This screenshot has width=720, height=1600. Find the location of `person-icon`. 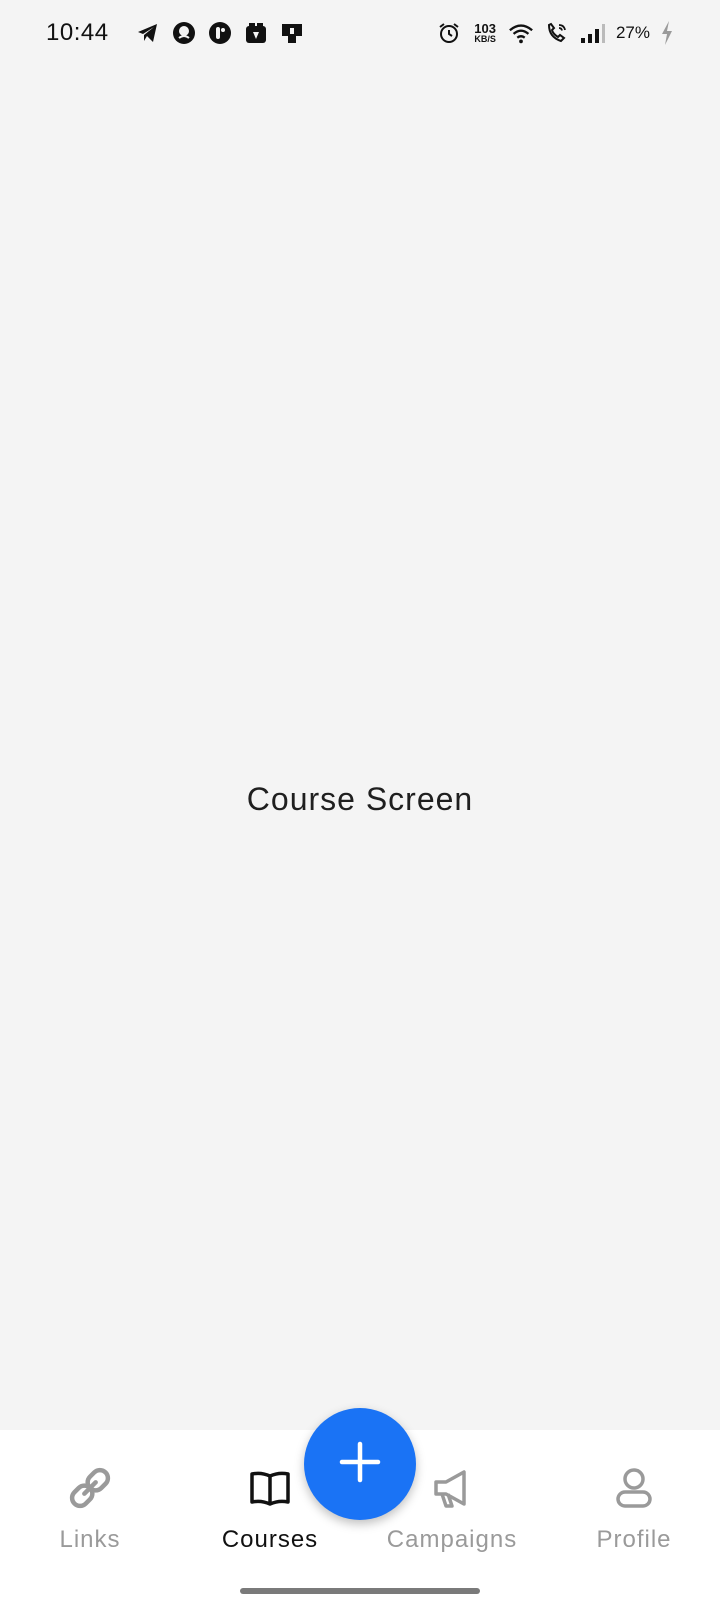

person-icon is located at coordinates (634, 1488).